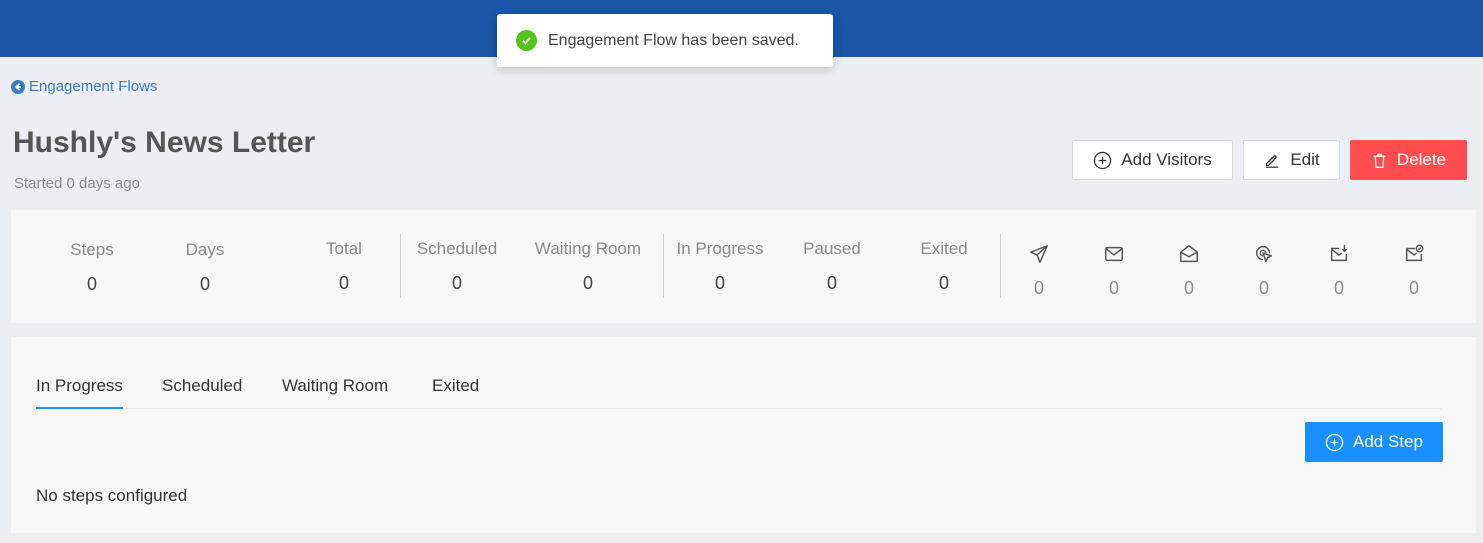 The width and height of the screenshot is (1483, 543). What do you see at coordinates (18, 86) in the screenshot?
I see `arrow-left-icon` at bounding box center [18, 86].